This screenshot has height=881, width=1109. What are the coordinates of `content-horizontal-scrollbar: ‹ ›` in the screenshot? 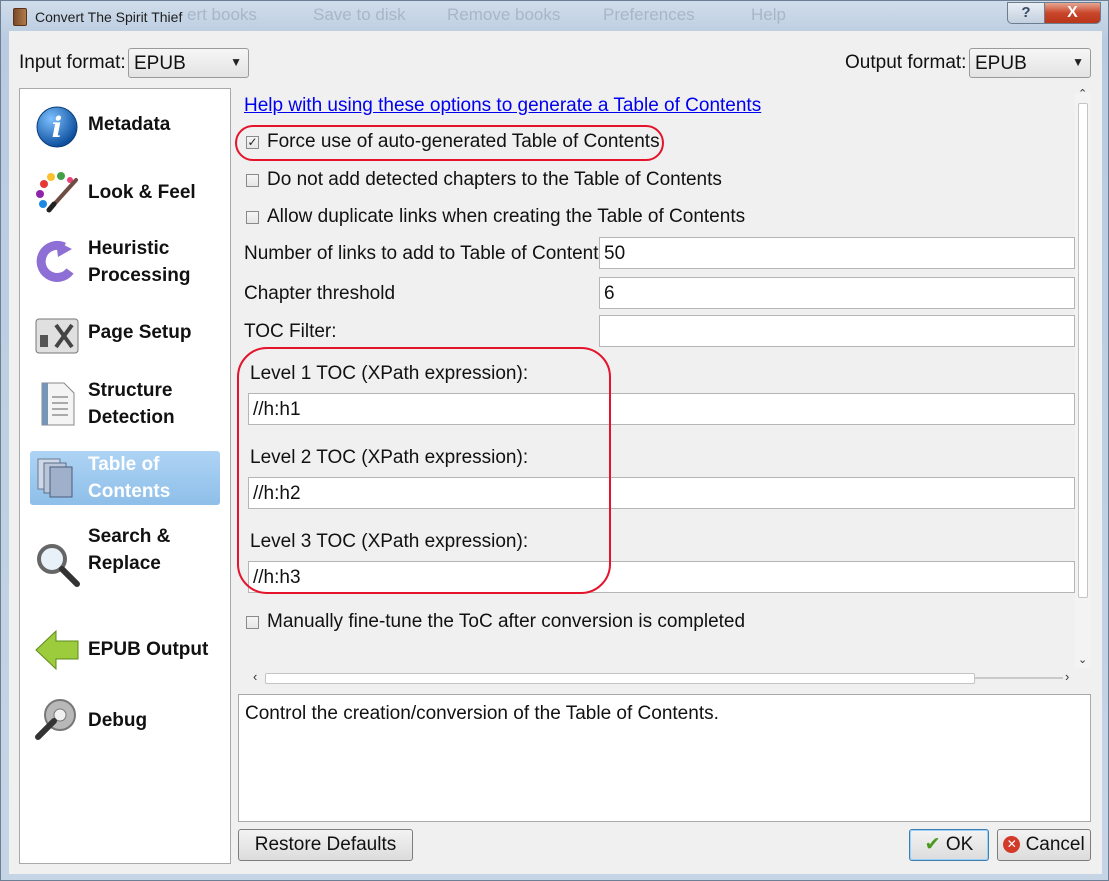 It's located at (662, 677).